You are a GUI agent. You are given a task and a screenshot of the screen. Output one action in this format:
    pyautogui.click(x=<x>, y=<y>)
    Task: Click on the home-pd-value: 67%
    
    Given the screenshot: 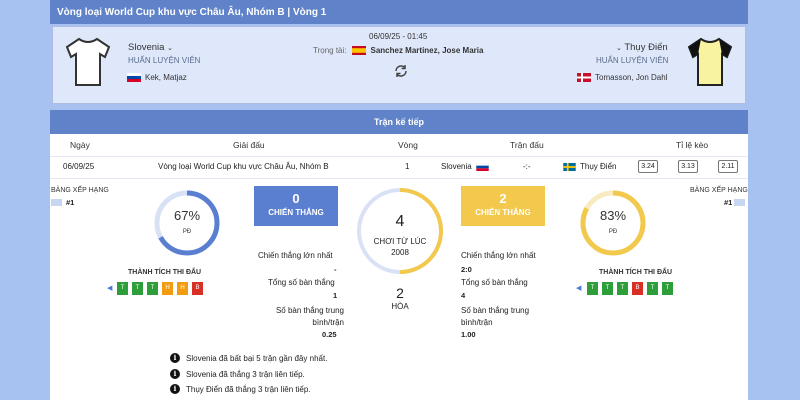 What is the action you would take?
    pyautogui.click(x=187, y=215)
    